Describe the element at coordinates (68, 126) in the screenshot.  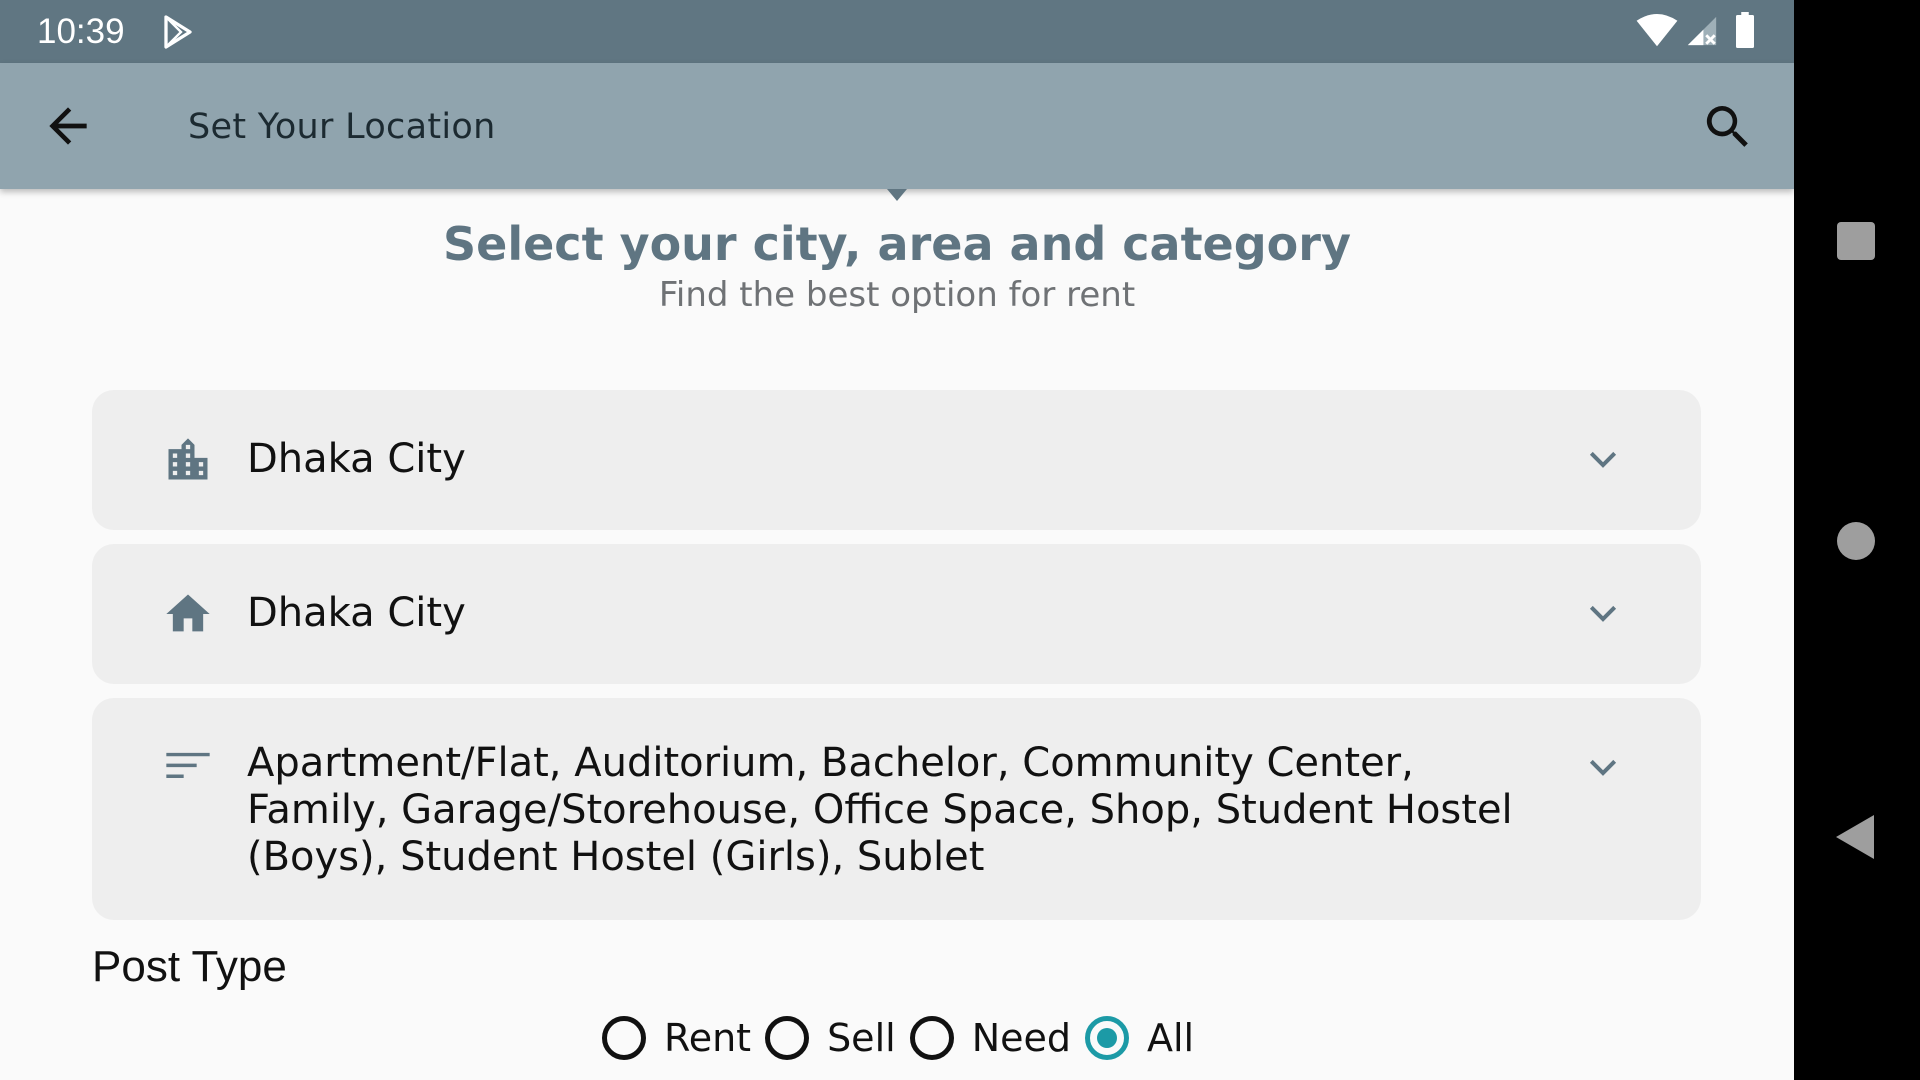
I see `arrow-left-icon` at that location.